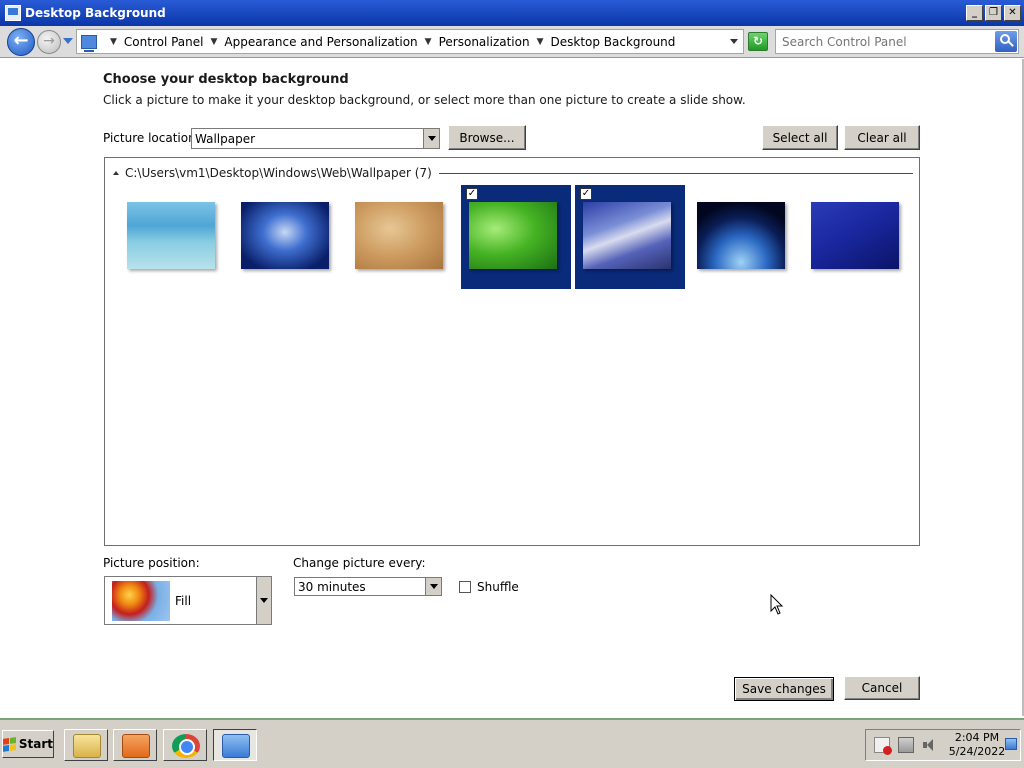  What do you see at coordinates (883, 746) in the screenshot?
I see `action-center-icon` at bounding box center [883, 746].